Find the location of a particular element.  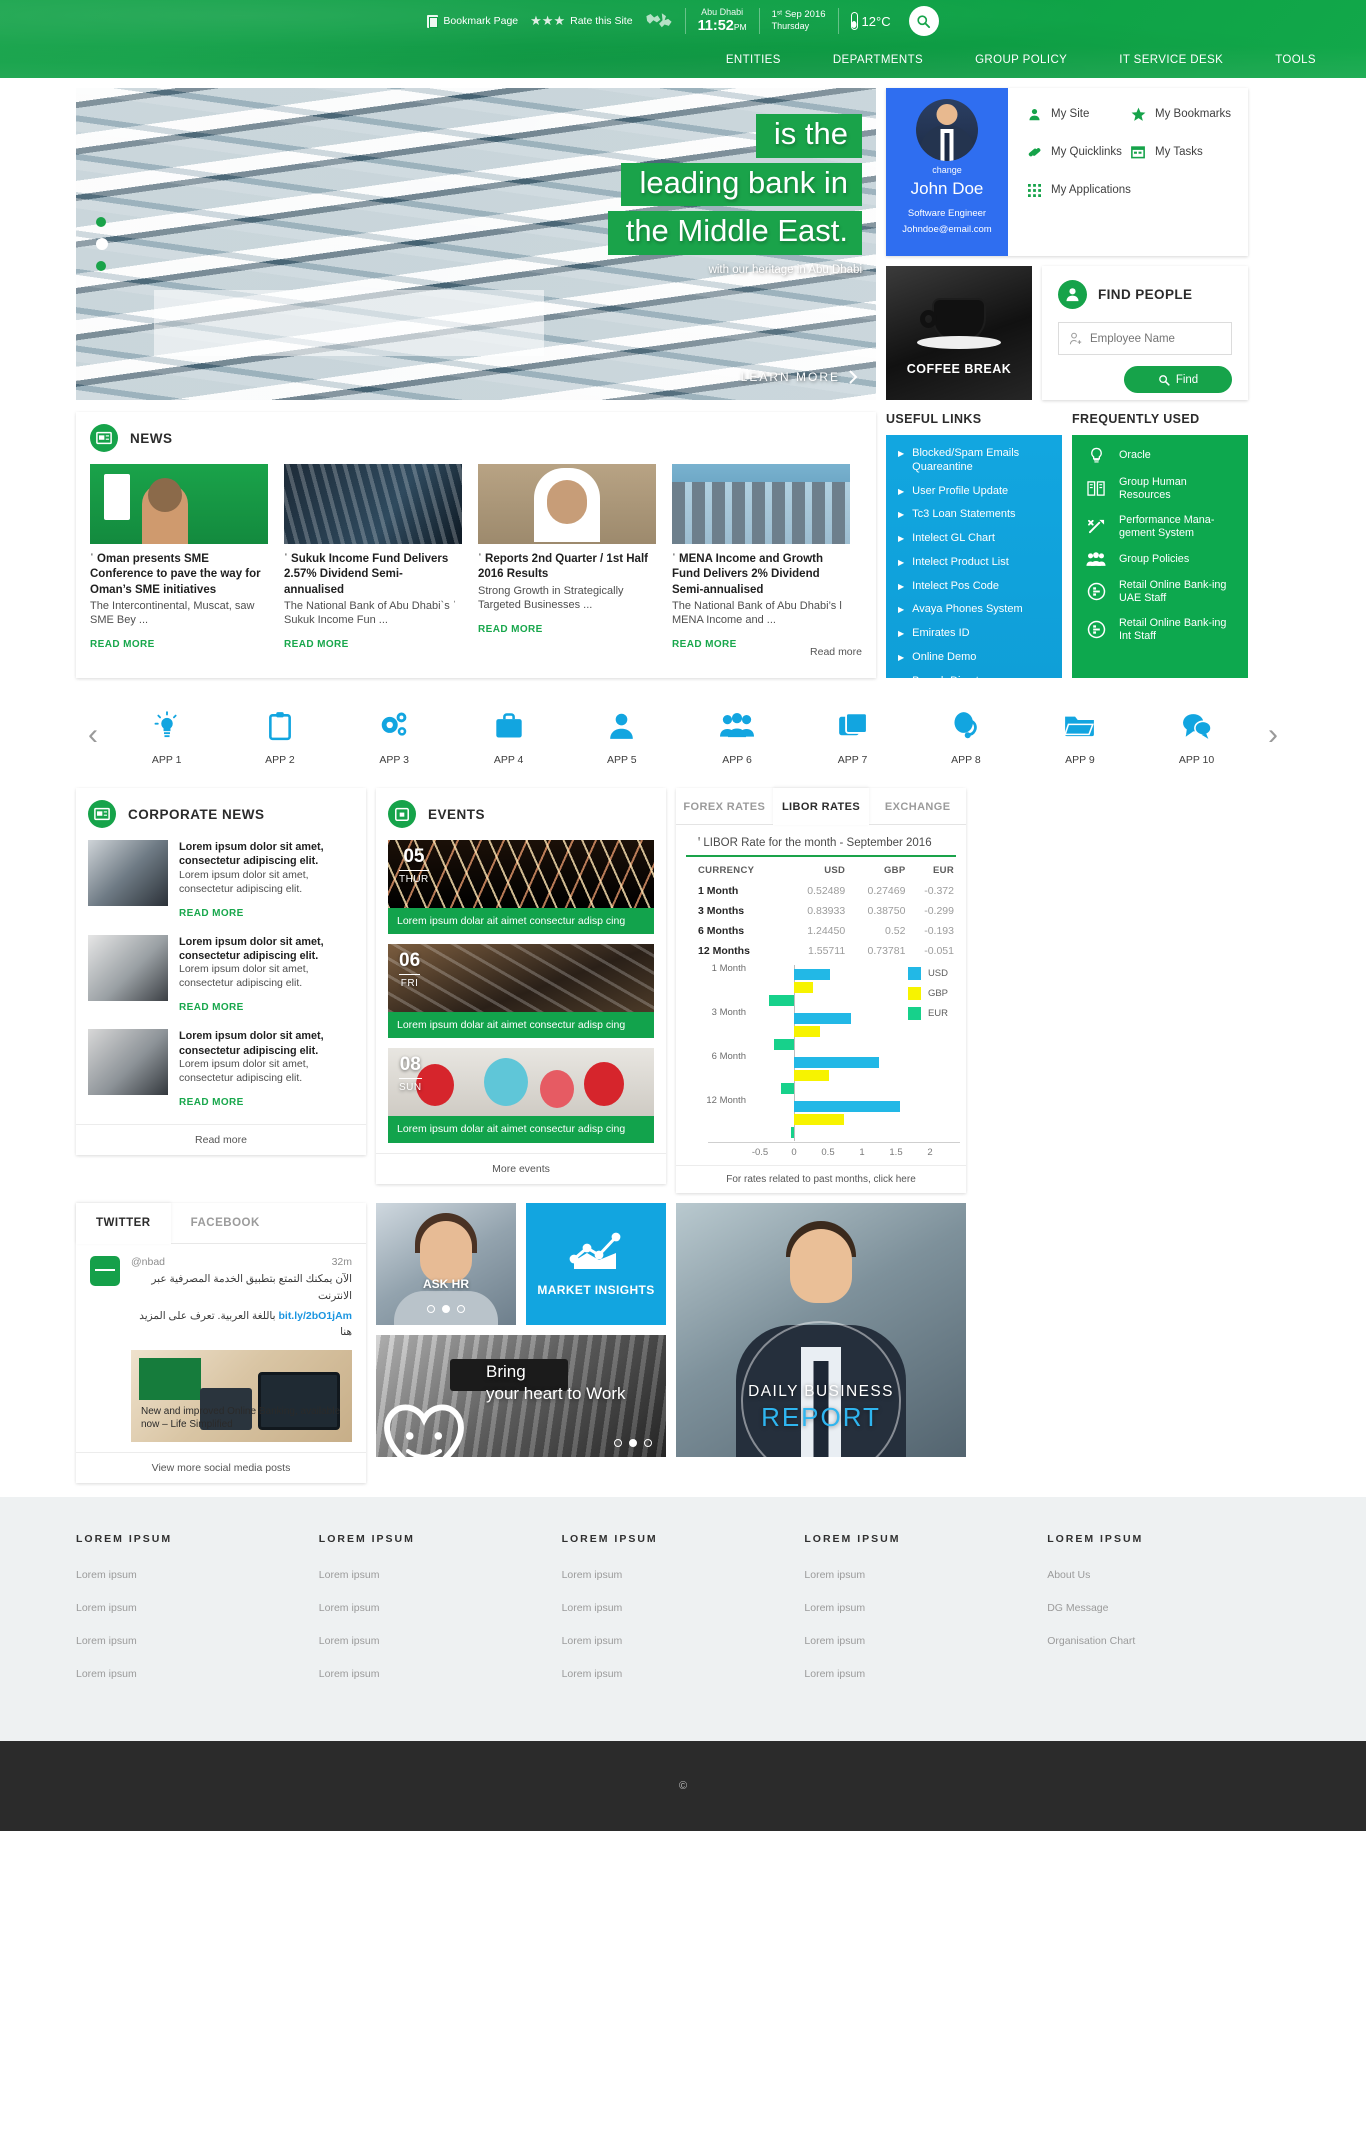

employee-name-input is located at coordinates (1155, 338).